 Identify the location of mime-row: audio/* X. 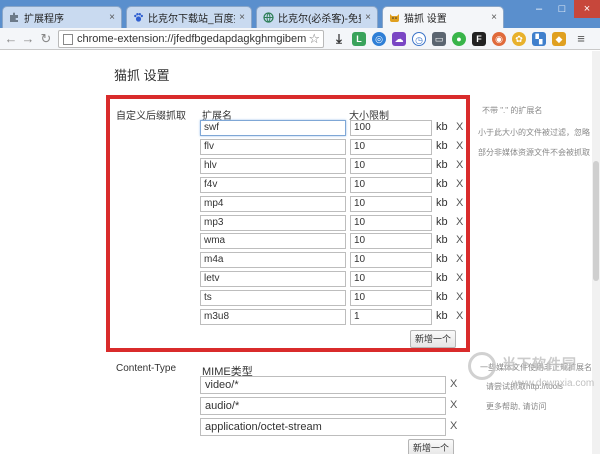
(335, 406).